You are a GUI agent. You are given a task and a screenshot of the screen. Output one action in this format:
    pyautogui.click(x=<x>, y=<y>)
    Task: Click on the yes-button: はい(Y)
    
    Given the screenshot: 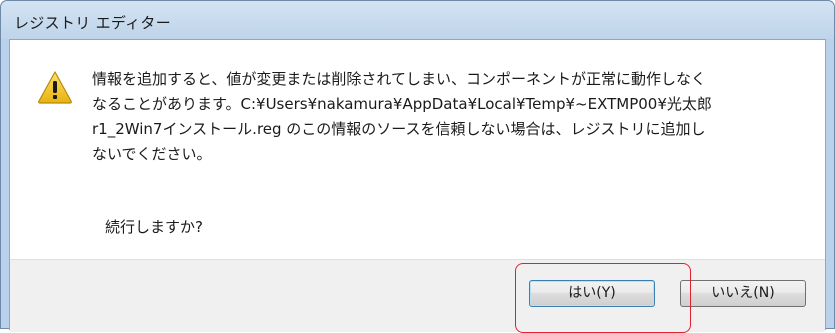 What is the action you would take?
    pyautogui.click(x=592, y=293)
    